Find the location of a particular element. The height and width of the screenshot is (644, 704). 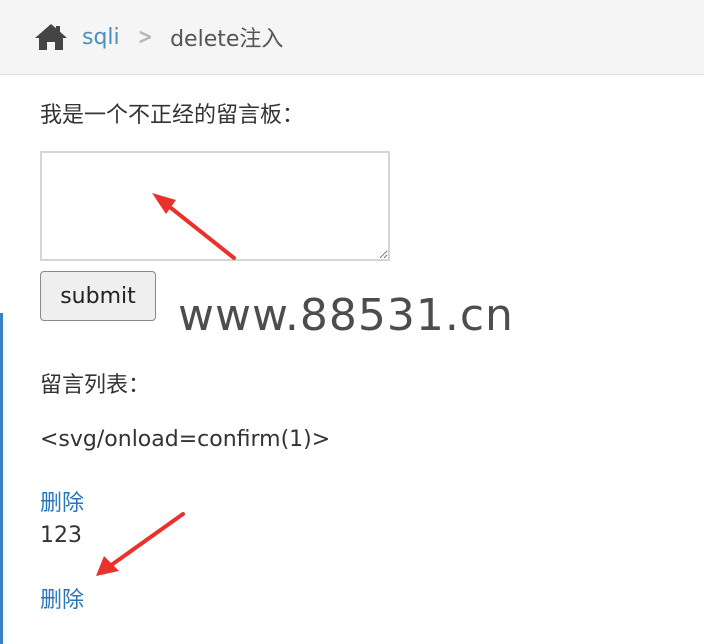

message-item-content: 123 is located at coordinates (61, 535).